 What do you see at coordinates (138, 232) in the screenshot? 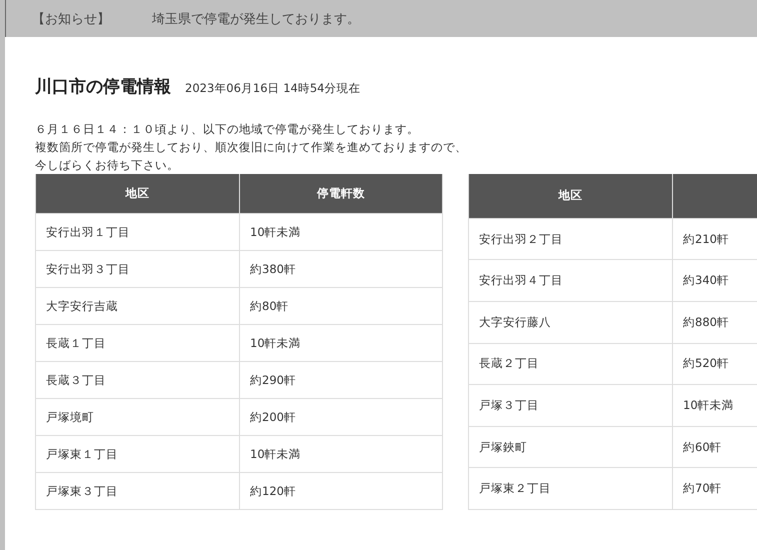
I see `table-cell: 安行出羽１丁目` at bounding box center [138, 232].